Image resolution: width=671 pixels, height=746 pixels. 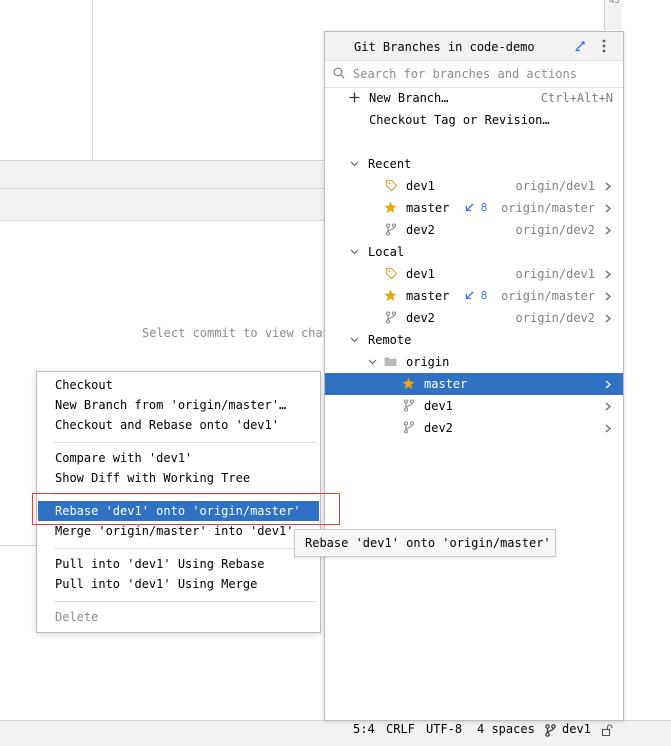 What do you see at coordinates (555, 318) in the screenshot?
I see `tracking-branch: origin/dev2` at bounding box center [555, 318].